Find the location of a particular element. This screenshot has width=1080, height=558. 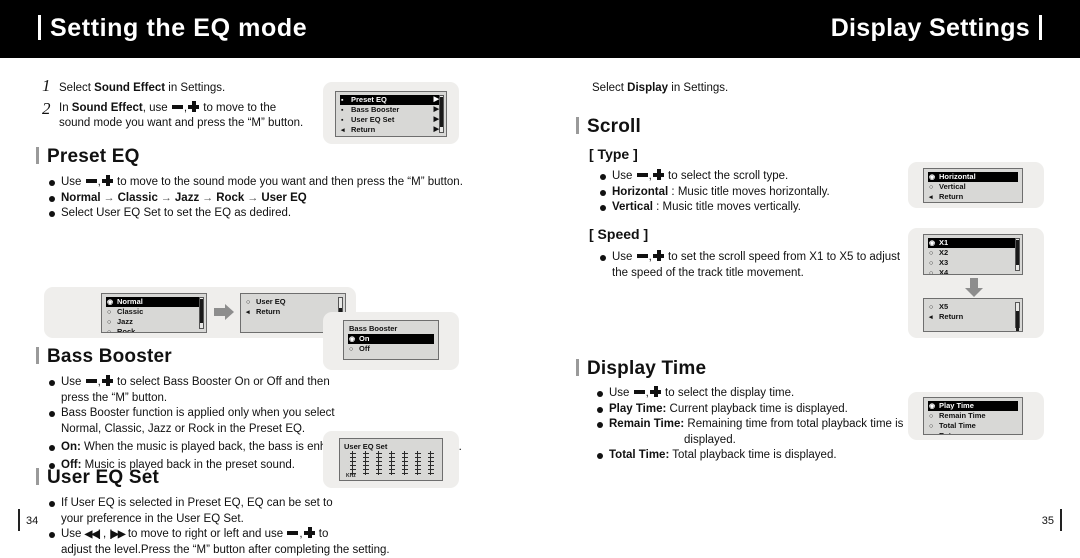

lcd-row-label: Off is located at coordinates (364, 348).